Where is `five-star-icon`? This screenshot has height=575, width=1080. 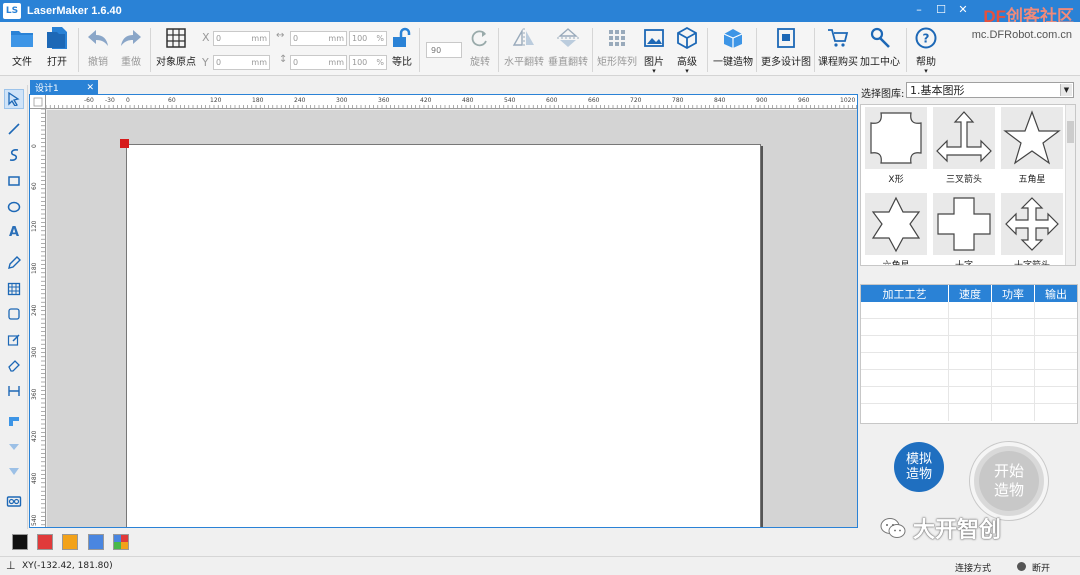 five-star-icon is located at coordinates (1032, 138).